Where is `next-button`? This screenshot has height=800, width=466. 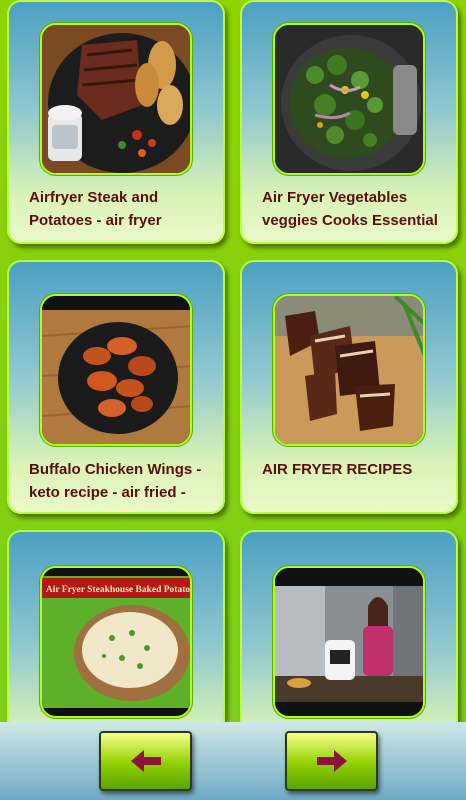
next-button is located at coordinates (331, 761).